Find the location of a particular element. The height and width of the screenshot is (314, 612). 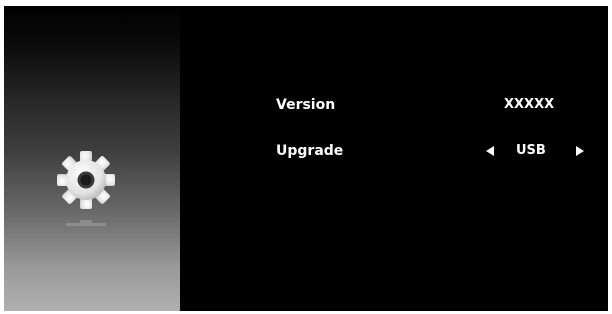

version-row: Version XXXXX is located at coordinates (394, 105).